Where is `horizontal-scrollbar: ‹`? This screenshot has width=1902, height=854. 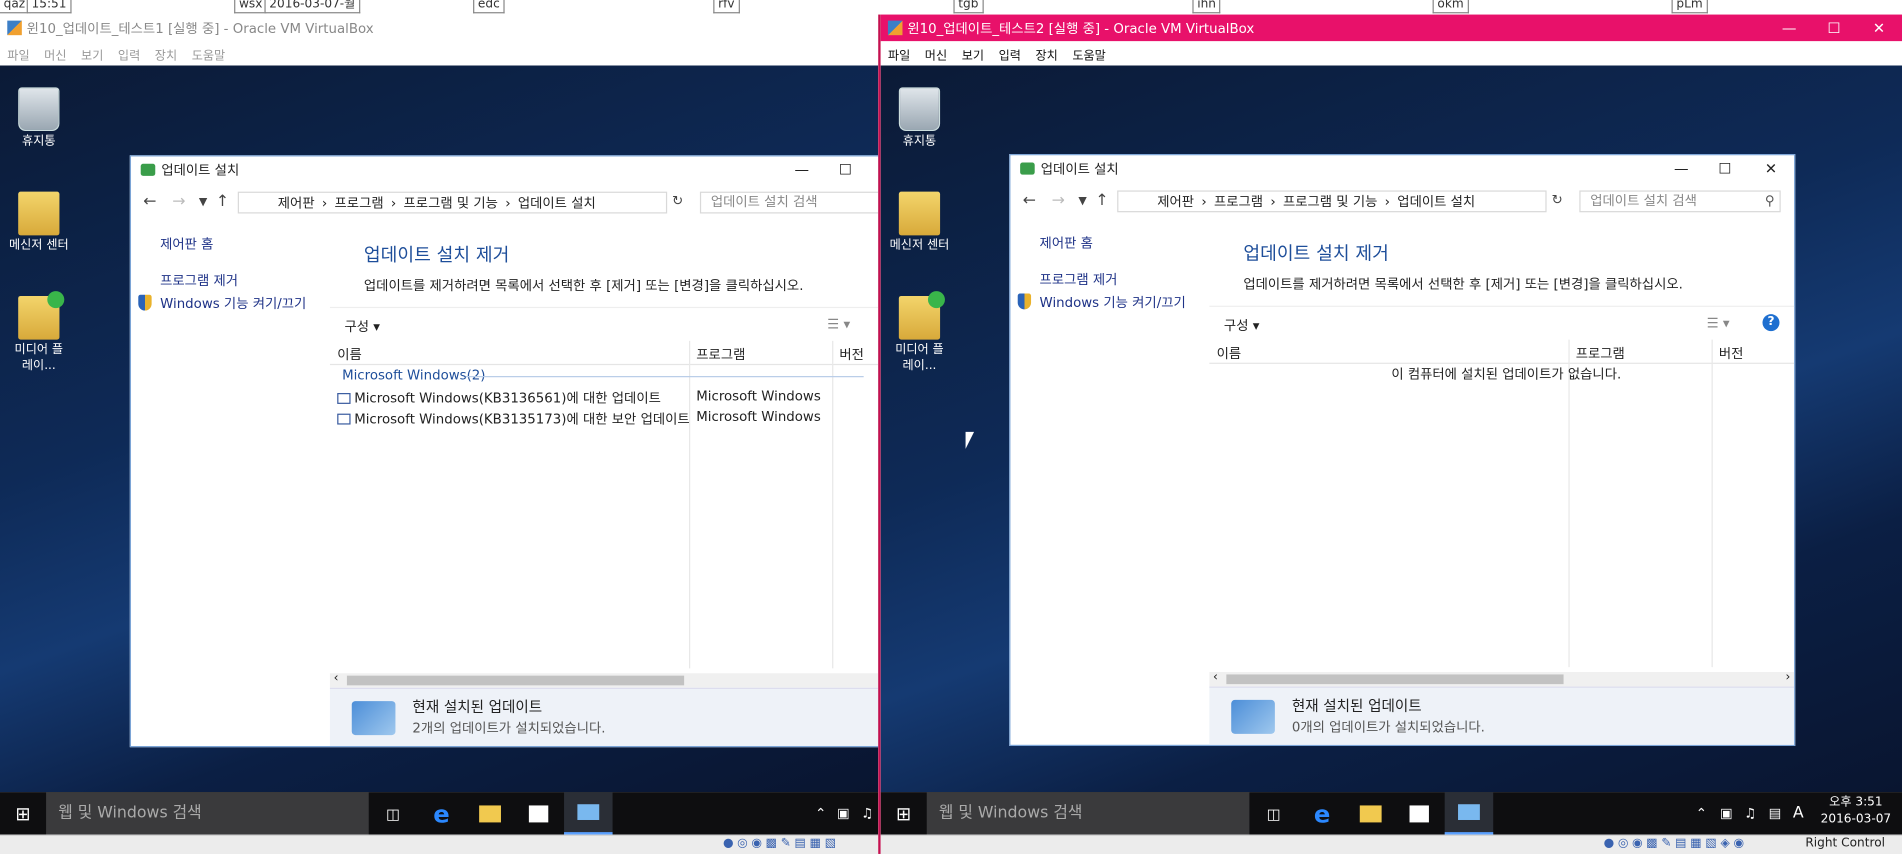
horizontal-scrollbar: ‹ is located at coordinates (604, 680).